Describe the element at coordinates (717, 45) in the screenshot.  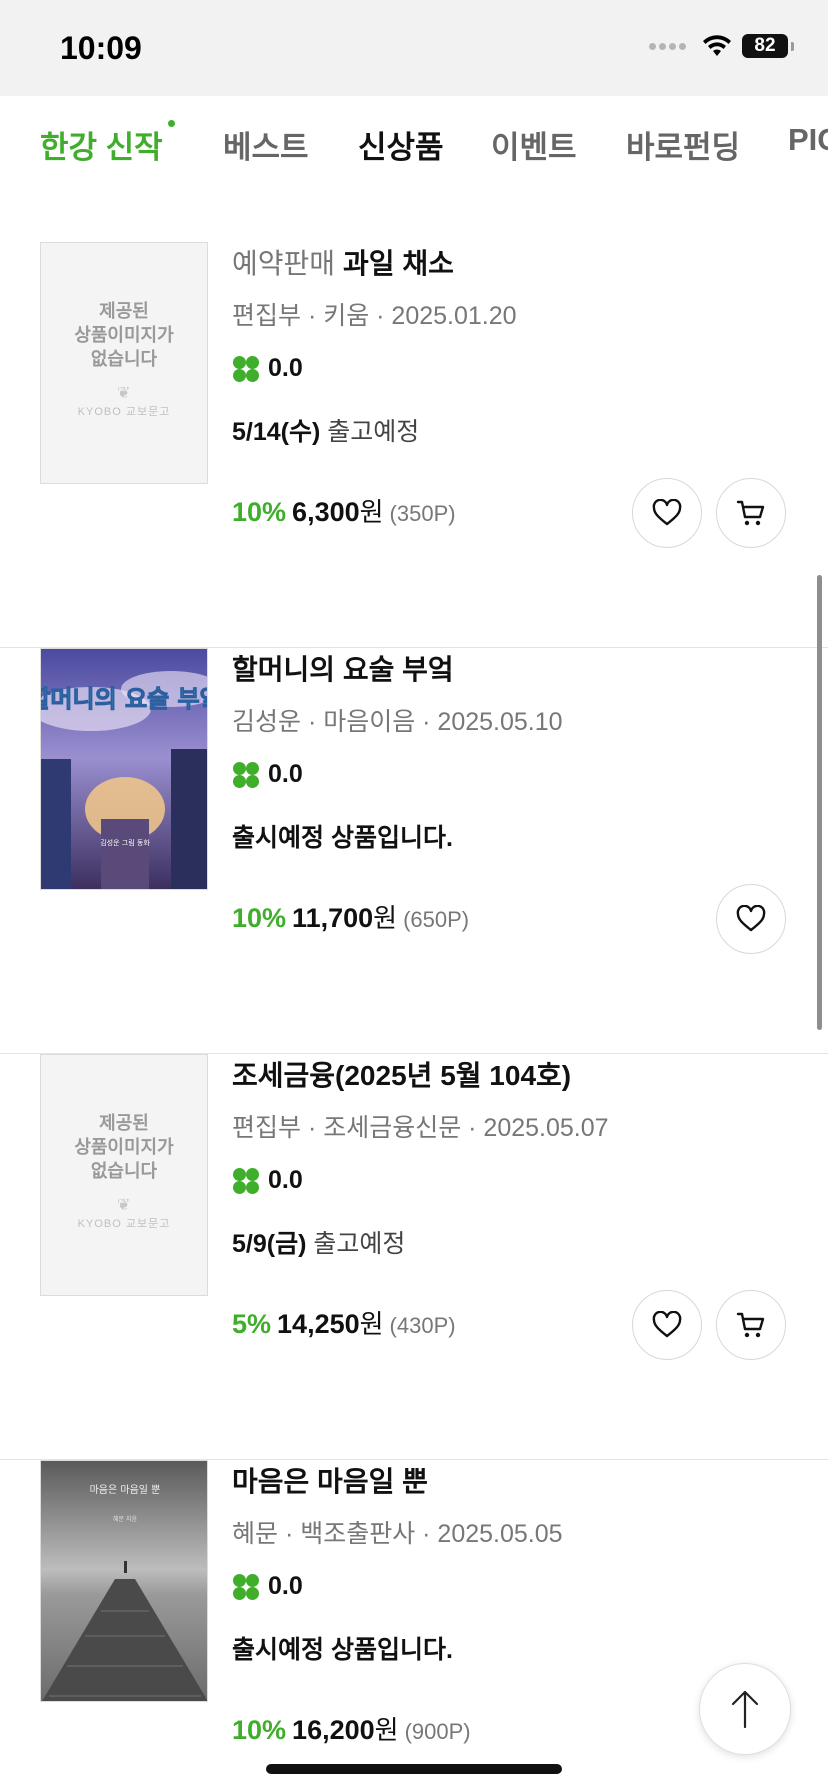
I see `wifi-icon` at that location.